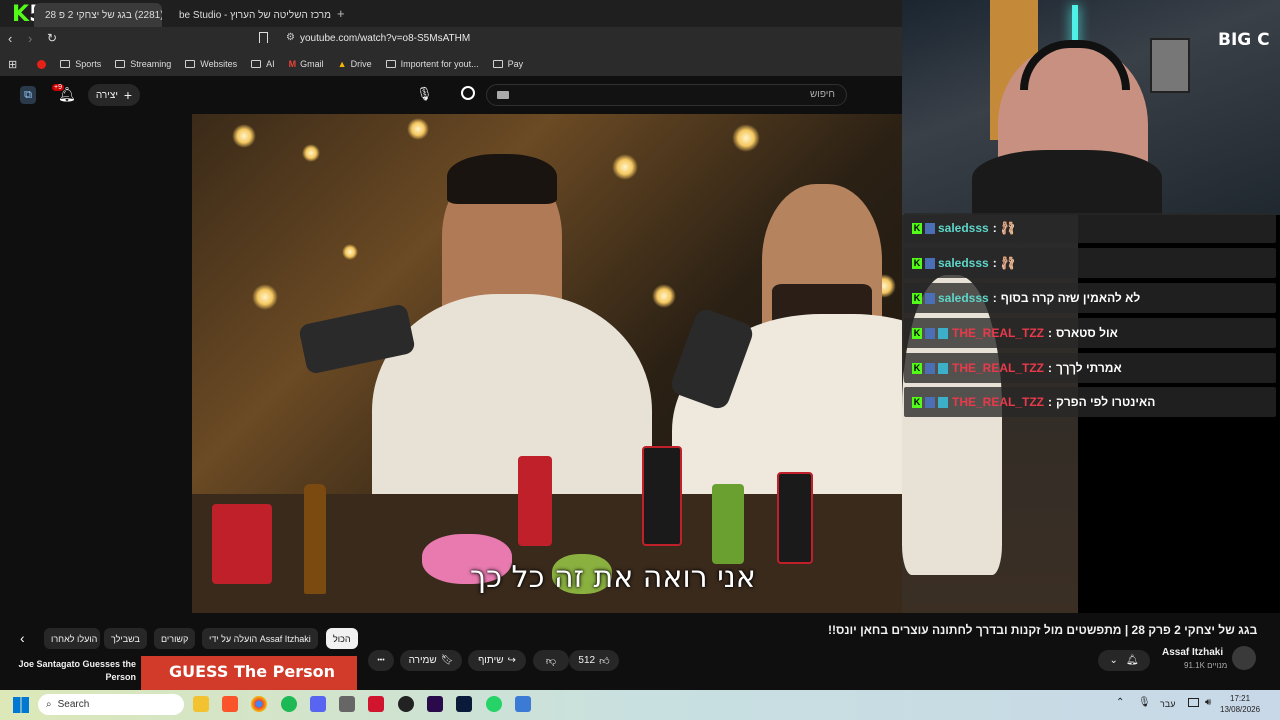 This screenshot has width=1280, height=720. Describe the element at coordinates (342, 638) in the screenshot. I see `chip-all: הכול` at that location.